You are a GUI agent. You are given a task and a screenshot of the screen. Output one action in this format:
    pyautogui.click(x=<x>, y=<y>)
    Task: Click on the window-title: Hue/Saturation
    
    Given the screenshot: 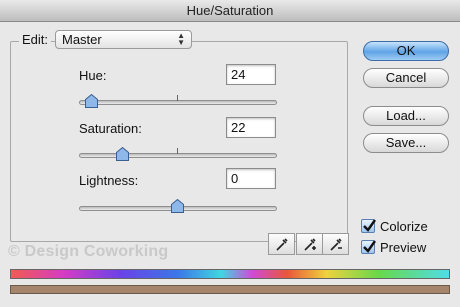 What is the action you would take?
    pyautogui.click(x=230, y=11)
    